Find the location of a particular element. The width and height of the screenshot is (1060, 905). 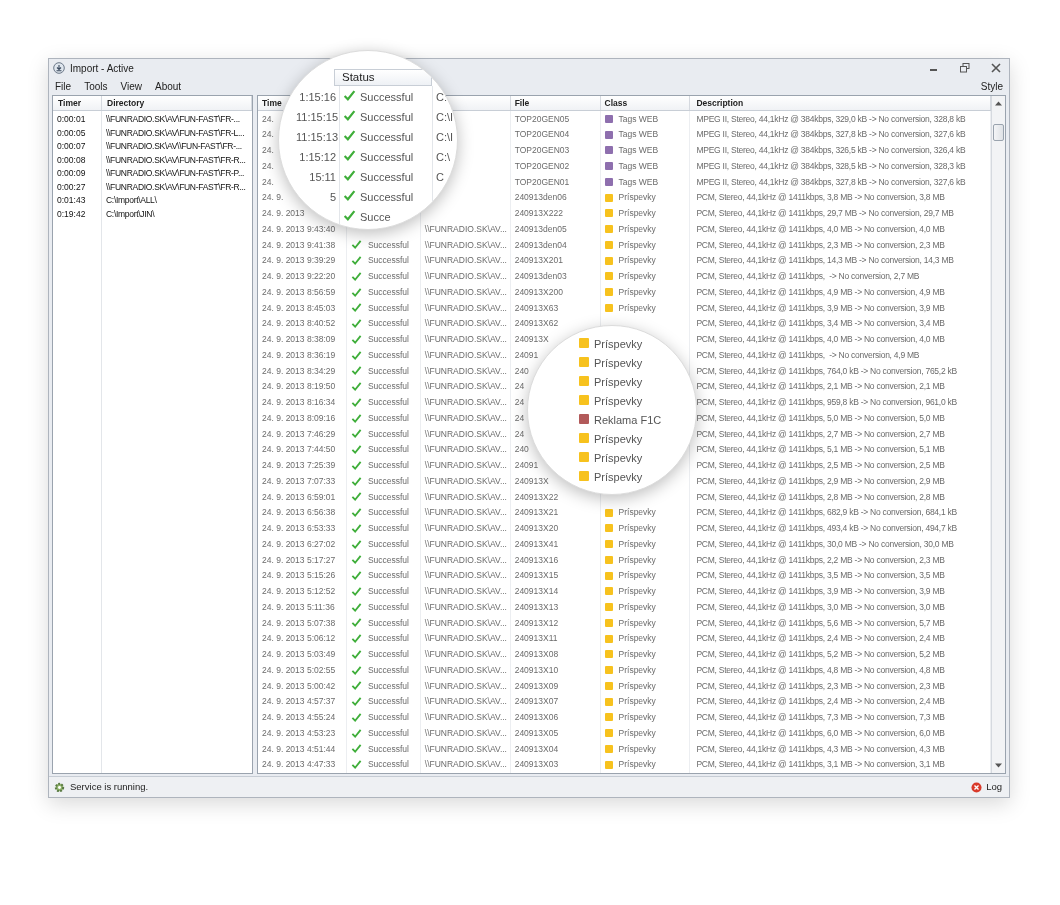

column-header: Time is located at coordinates (272, 103).